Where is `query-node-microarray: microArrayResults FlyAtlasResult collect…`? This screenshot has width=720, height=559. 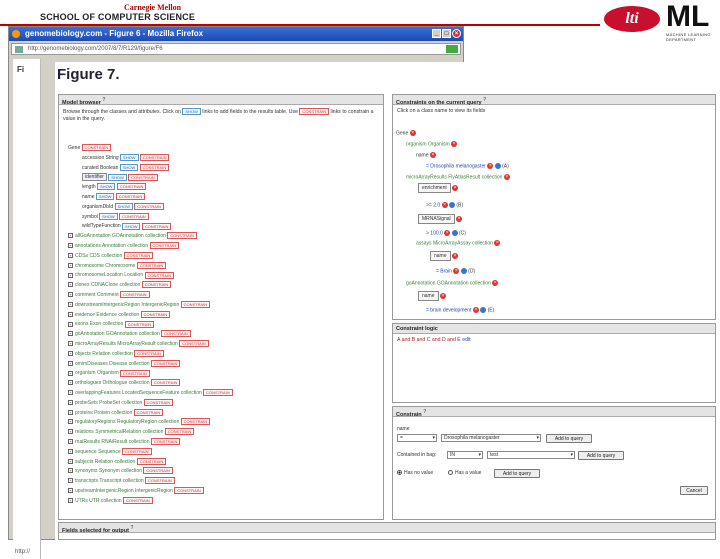
query-node-microarray: microArrayResults FlyAtlasResult collect… is located at coordinates (458, 177).